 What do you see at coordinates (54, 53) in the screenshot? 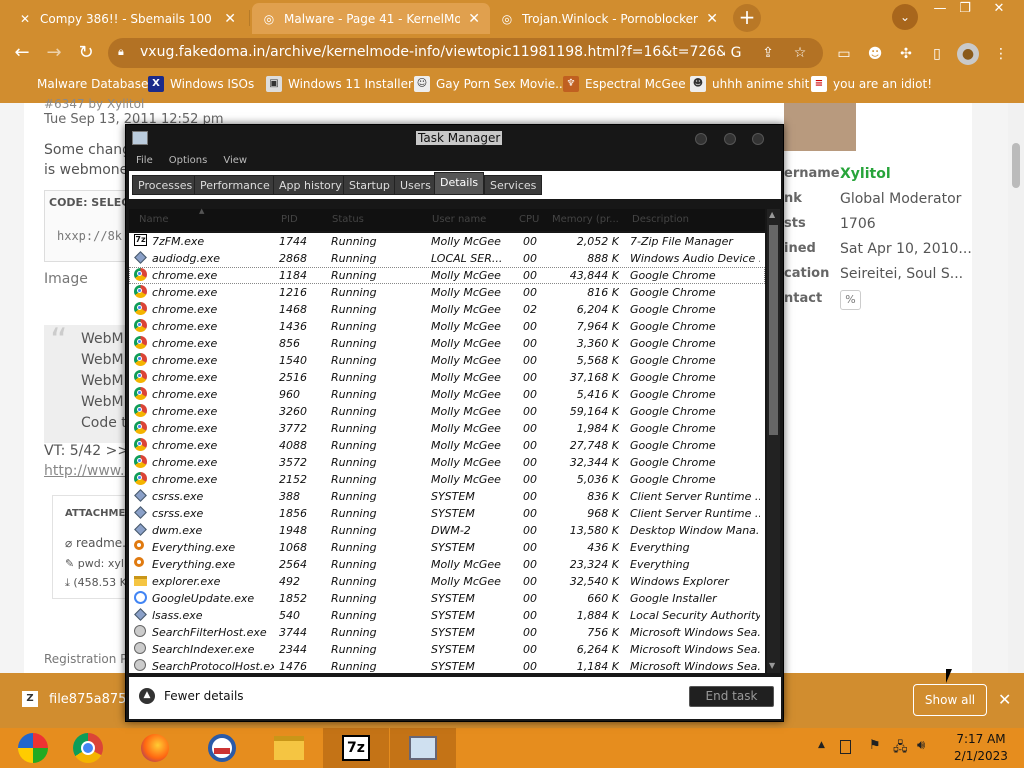
I see `forward-icon: →` at bounding box center [54, 53].